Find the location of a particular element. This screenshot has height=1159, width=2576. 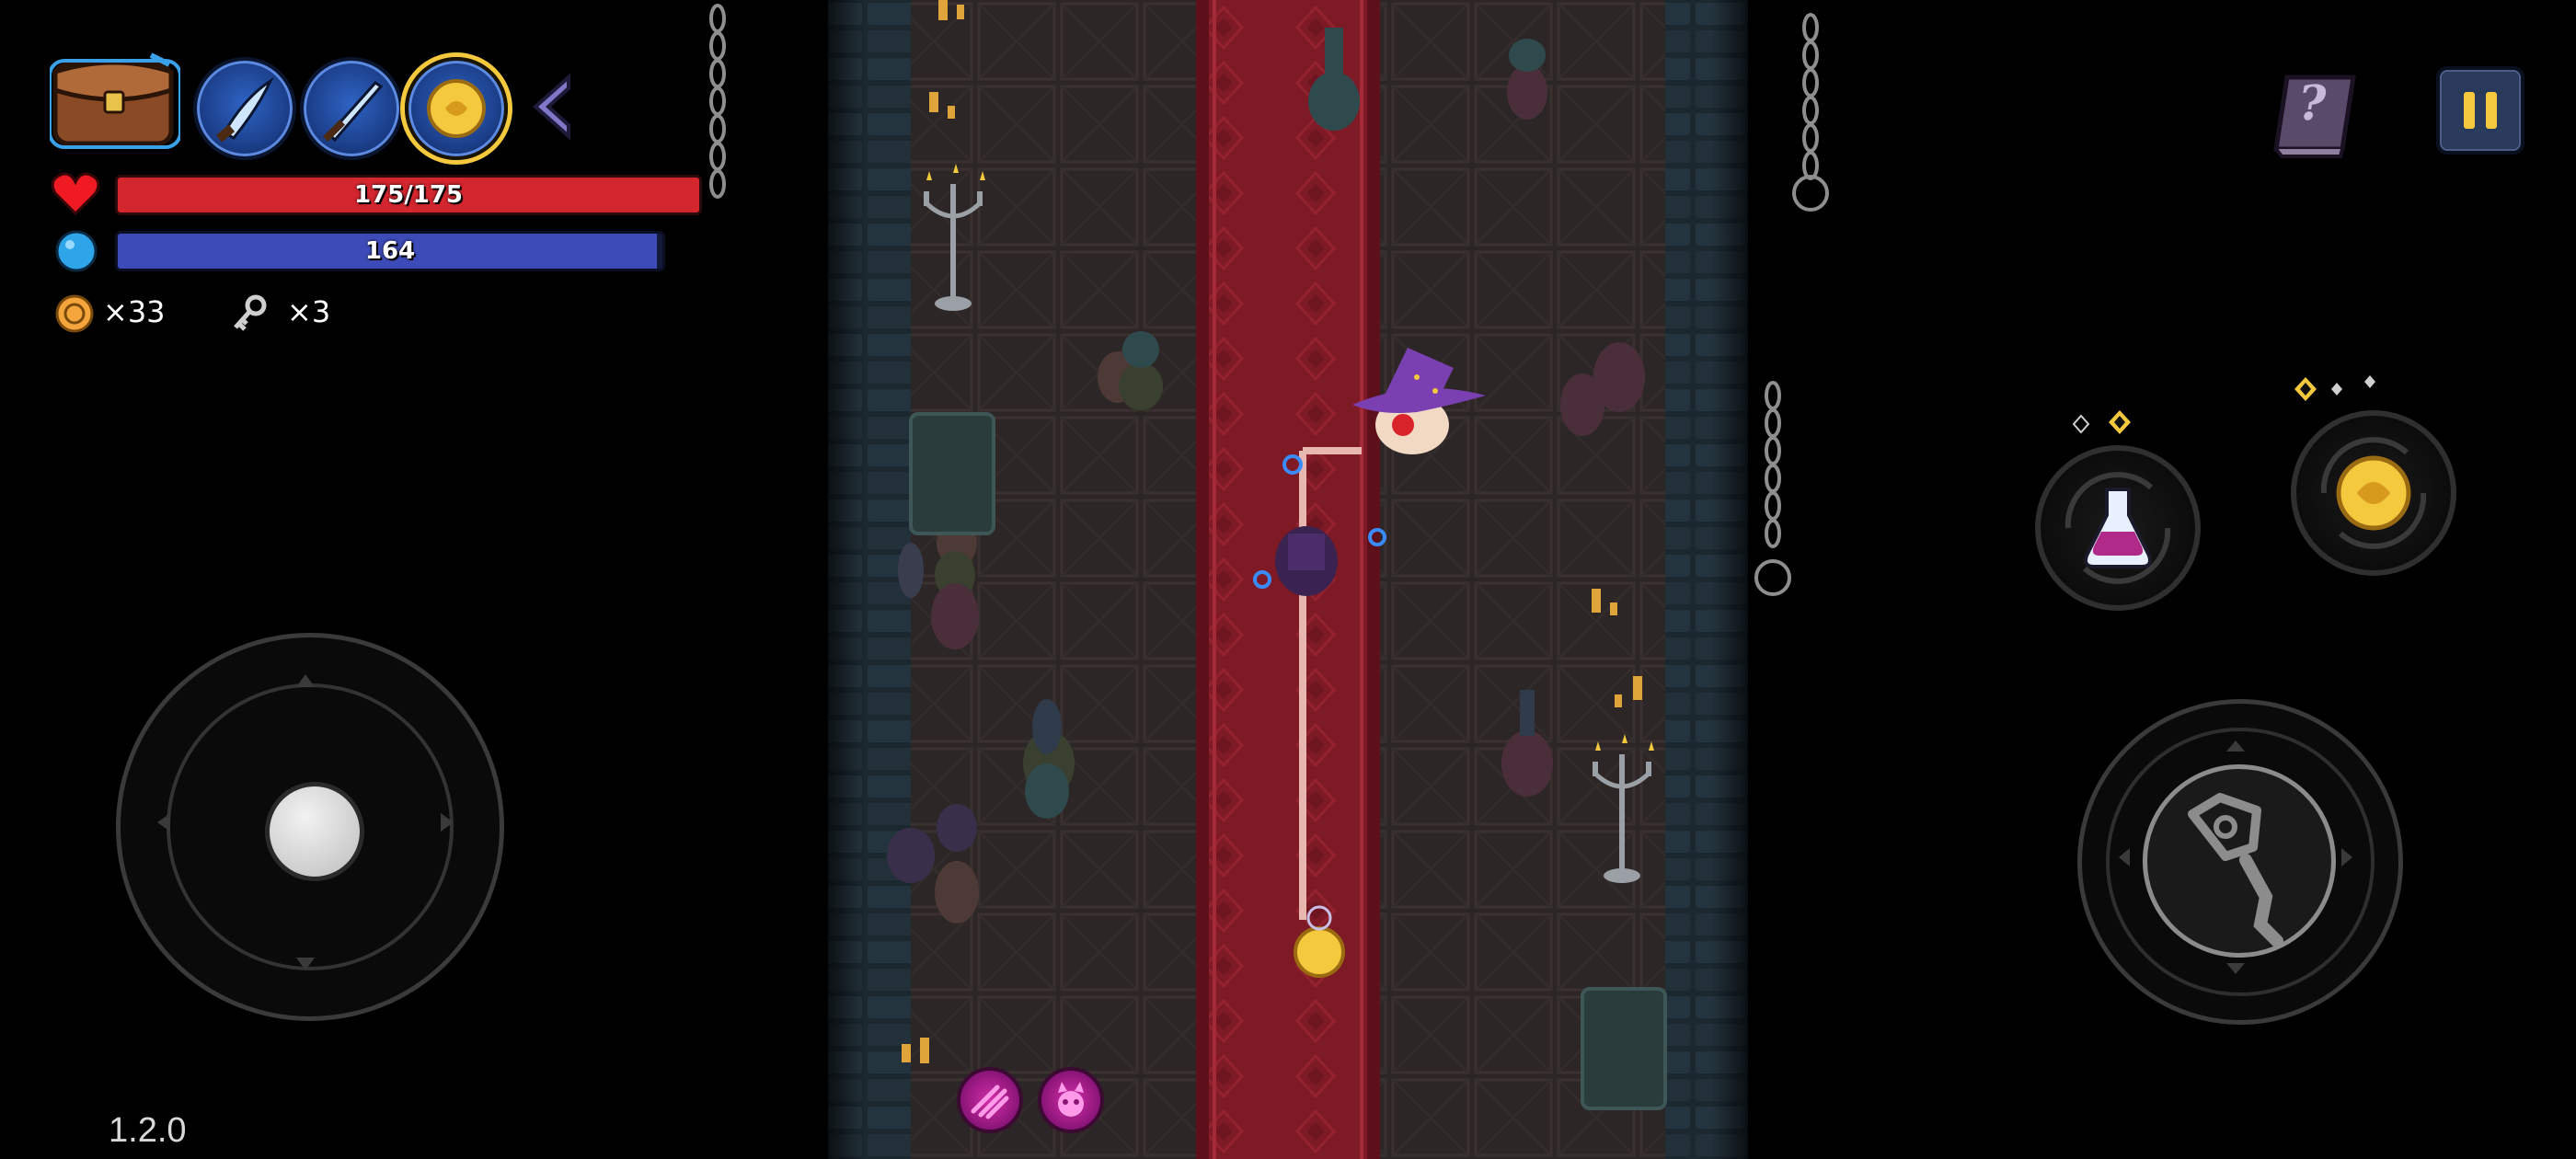

curved-dagger-icon is located at coordinates (244, 109).